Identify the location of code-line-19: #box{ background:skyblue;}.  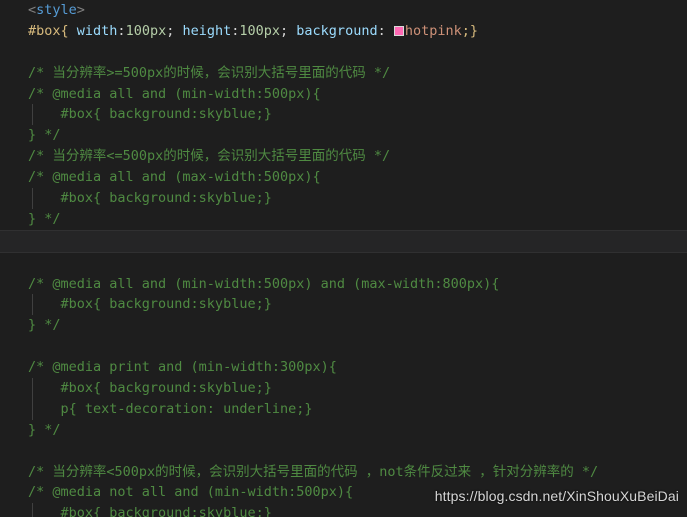
(343, 388).